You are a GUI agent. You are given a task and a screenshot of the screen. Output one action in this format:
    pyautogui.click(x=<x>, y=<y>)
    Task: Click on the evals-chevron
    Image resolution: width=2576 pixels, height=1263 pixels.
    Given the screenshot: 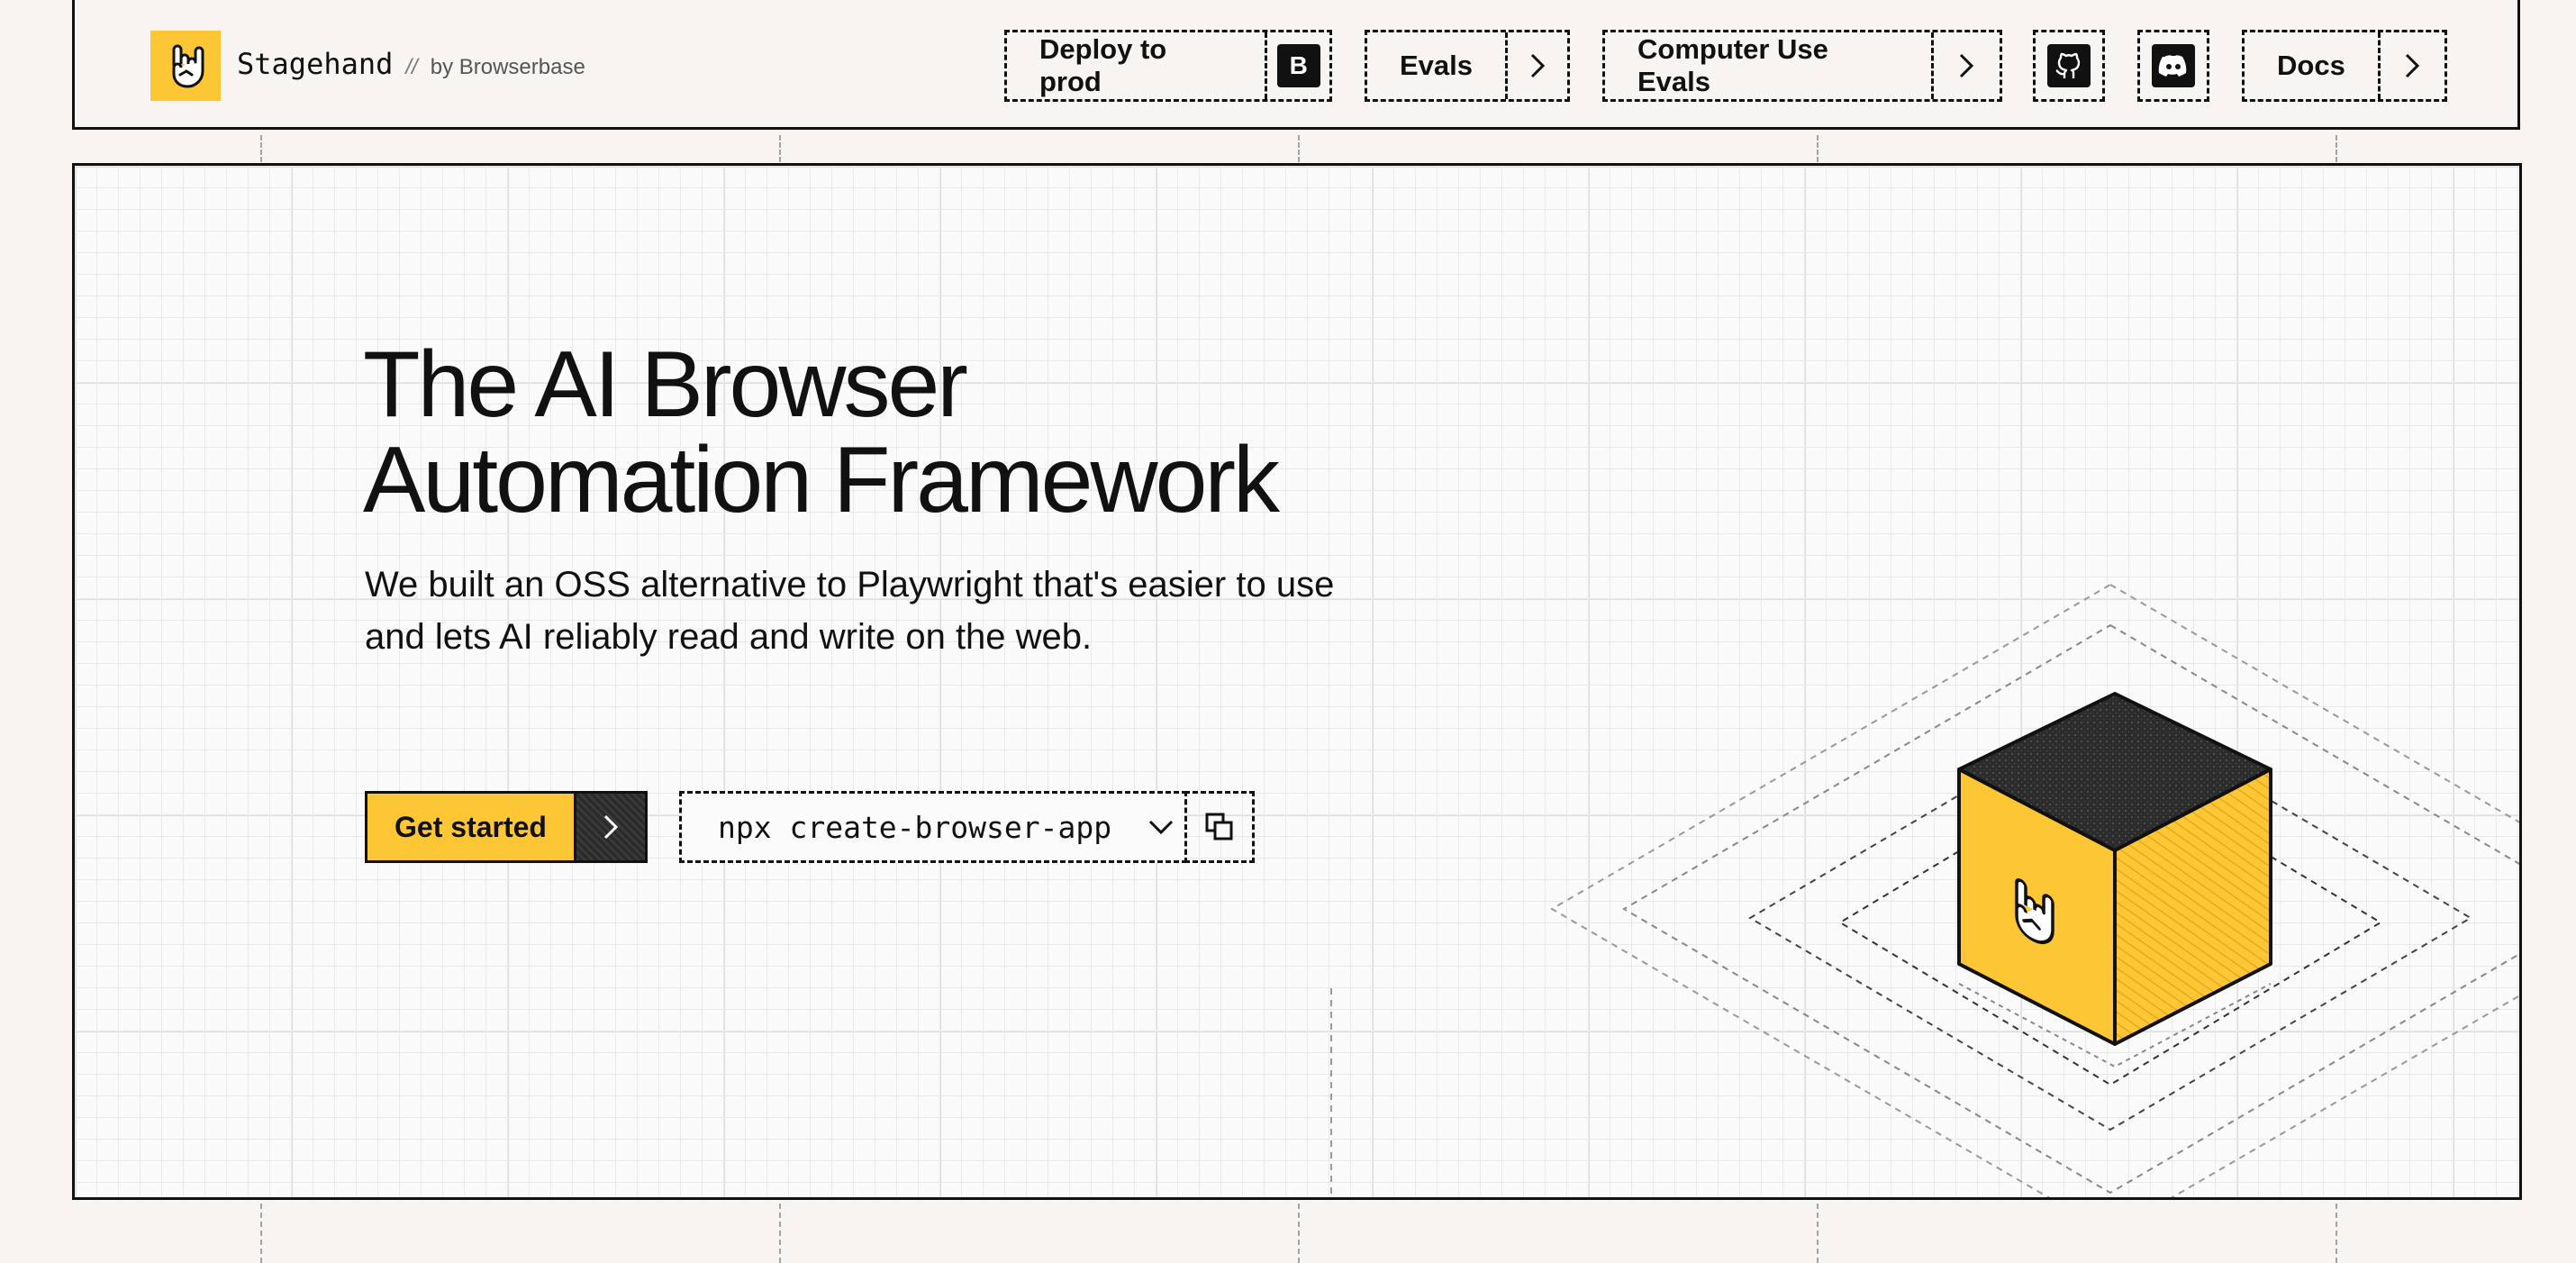 What is the action you would take?
    pyautogui.click(x=1536, y=65)
    